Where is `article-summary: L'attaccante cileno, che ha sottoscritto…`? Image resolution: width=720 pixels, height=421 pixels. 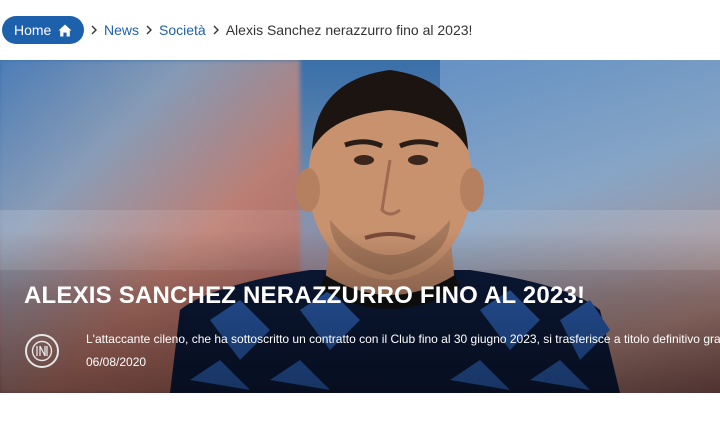
article-summary: L'attaccante cileno, che ha sottoscritto… is located at coordinates (403, 339).